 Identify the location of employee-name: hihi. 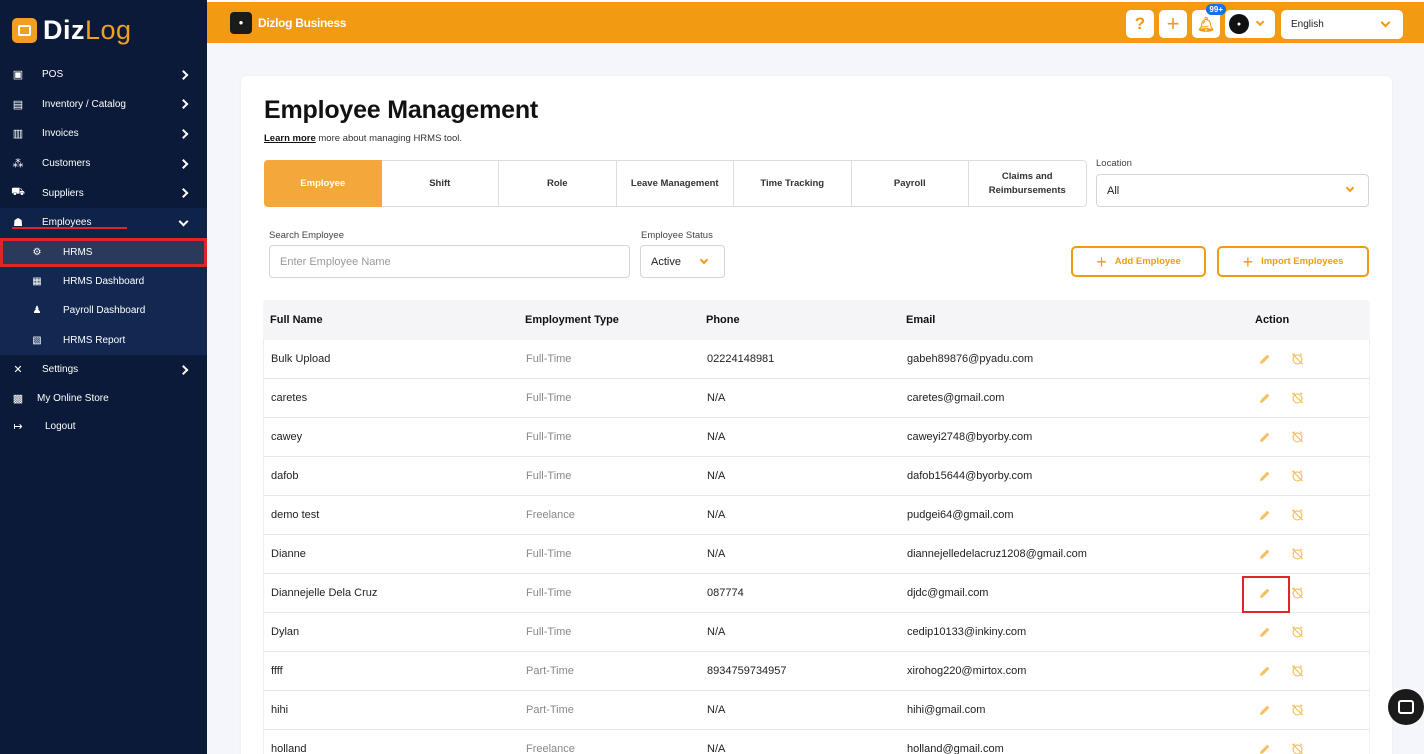
(280, 710).